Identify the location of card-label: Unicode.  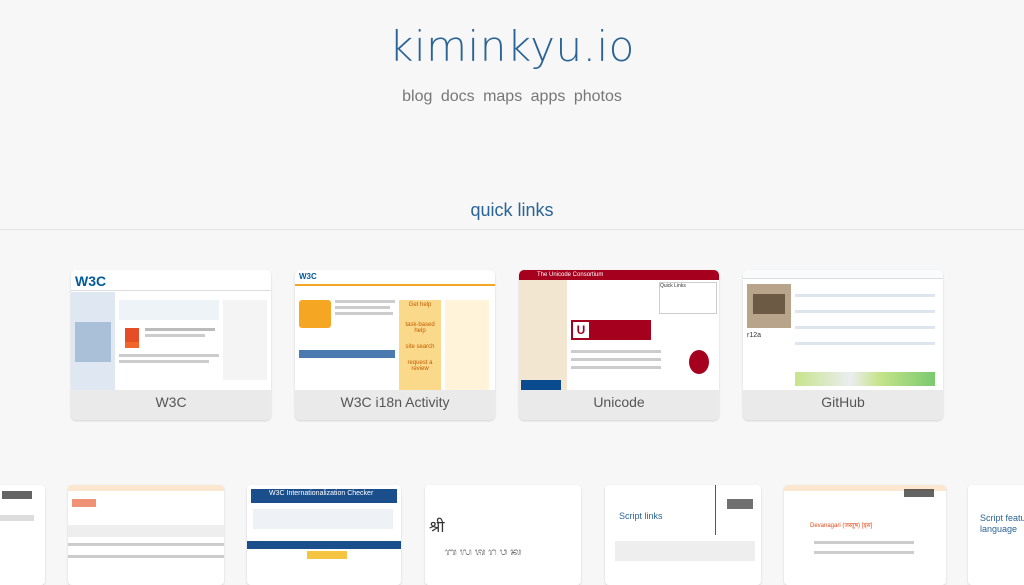
(619, 402).